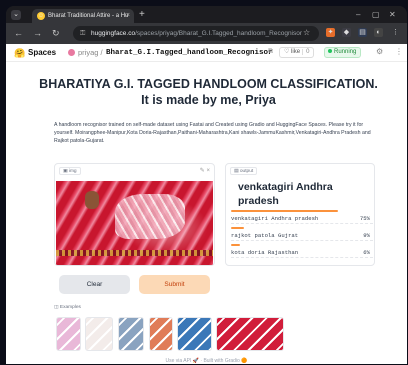 This screenshot has height=365, width=408. I want to click on url-host: huggingface.co, so click(113, 33).